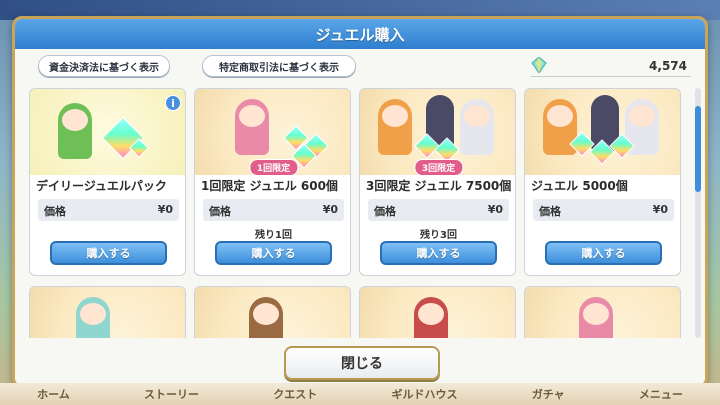  I want to click on info-icon: i, so click(173, 103).